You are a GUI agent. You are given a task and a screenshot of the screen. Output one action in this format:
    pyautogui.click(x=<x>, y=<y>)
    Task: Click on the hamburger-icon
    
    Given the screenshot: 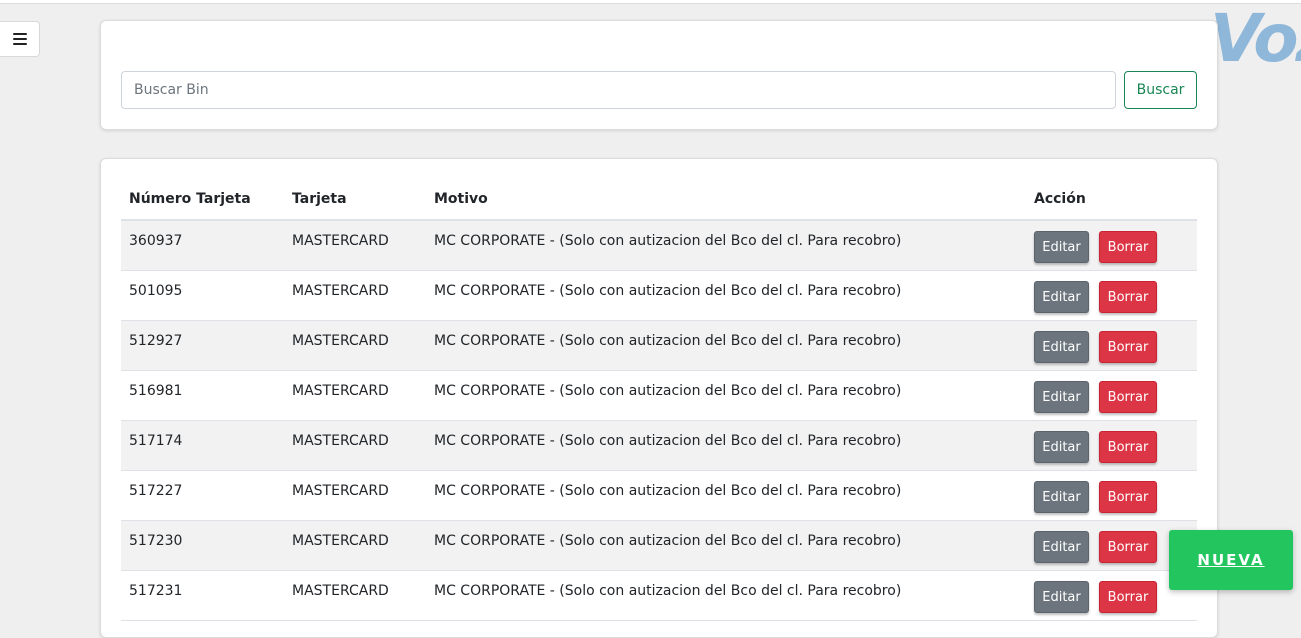 What is the action you would take?
    pyautogui.click(x=19, y=39)
    